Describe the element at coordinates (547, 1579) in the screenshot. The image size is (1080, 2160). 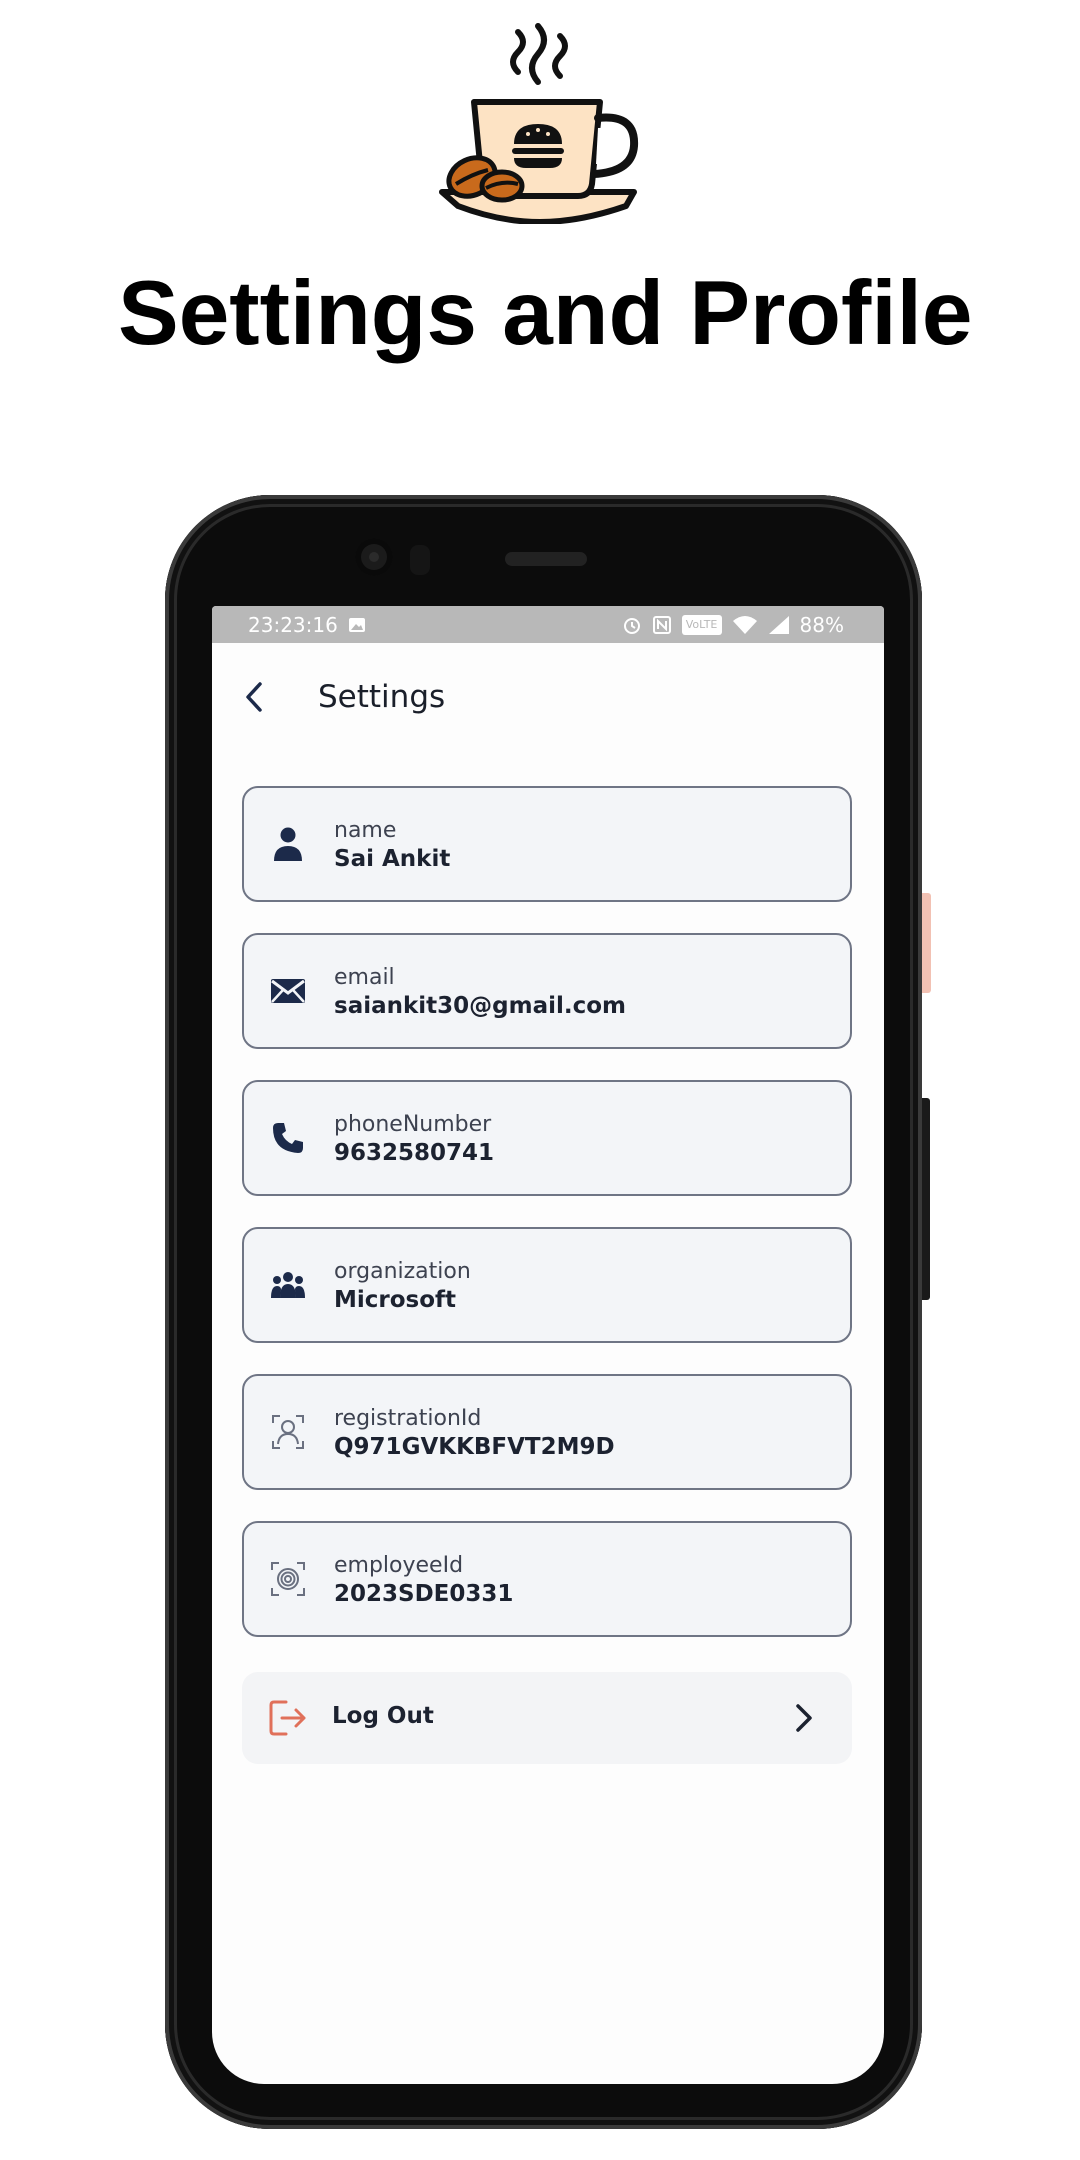
I see `field-card-employee-id: employeeId 2023SDE0331` at that location.